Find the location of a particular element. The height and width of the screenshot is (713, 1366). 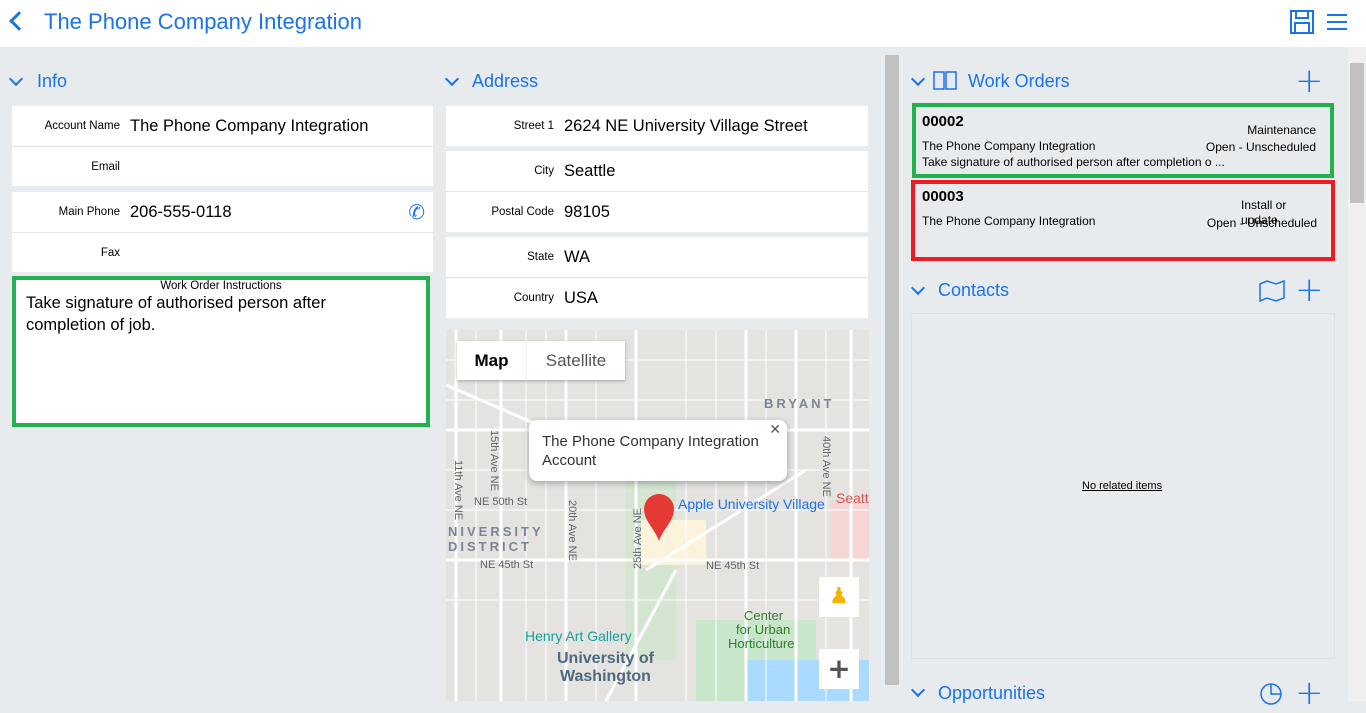

main-phone-field: Main Phone 206-555-0118 ✆ is located at coordinates (222, 212).